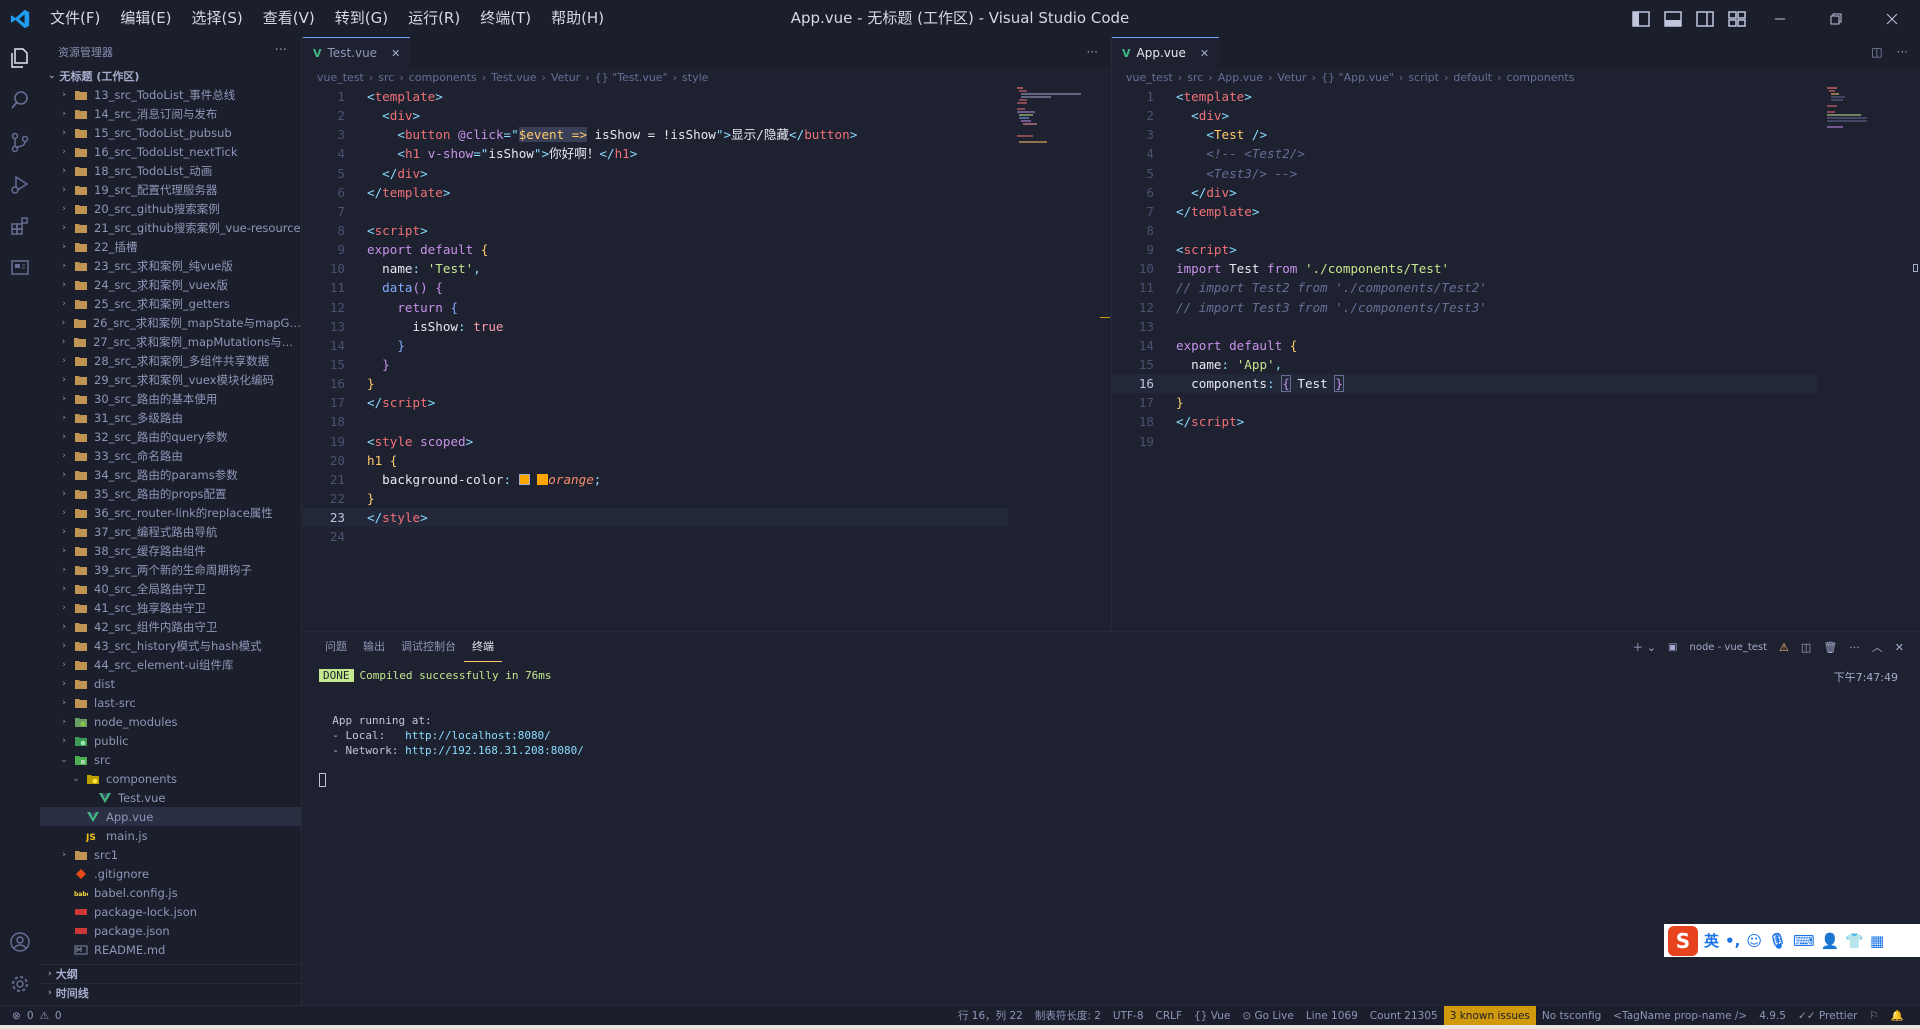 This screenshot has width=1920, height=1029. Describe the element at coordinates (1772, 1016) in the screenshot. I see `typescript-version: 4.9.5` at that location.